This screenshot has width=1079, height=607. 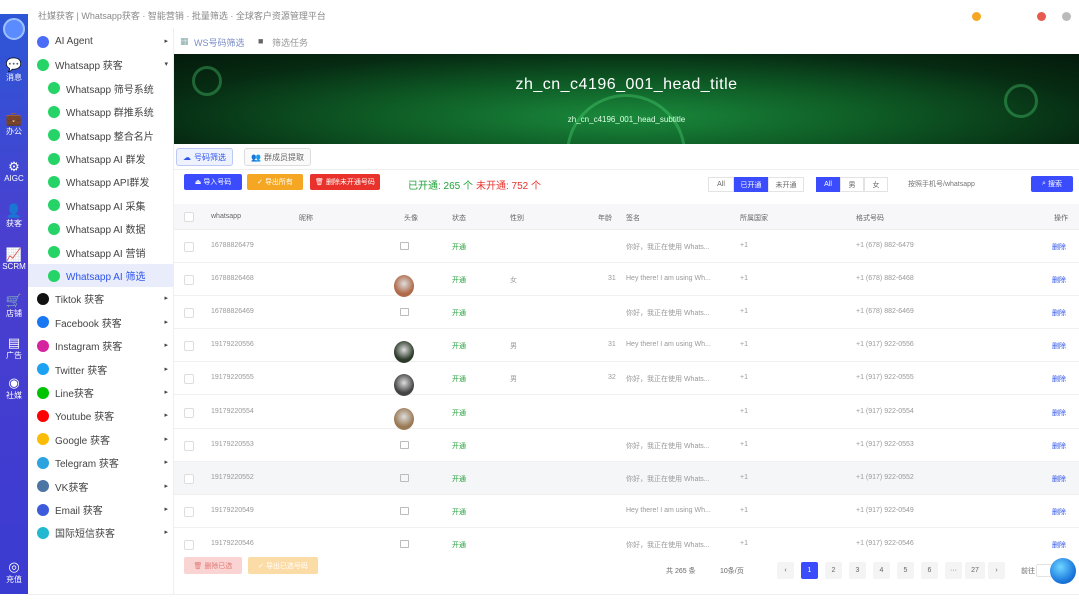 What do you see at coordinates (1063, 571) in the screenshot?
I see `globe-icon` at bounding box center [1063, 571].